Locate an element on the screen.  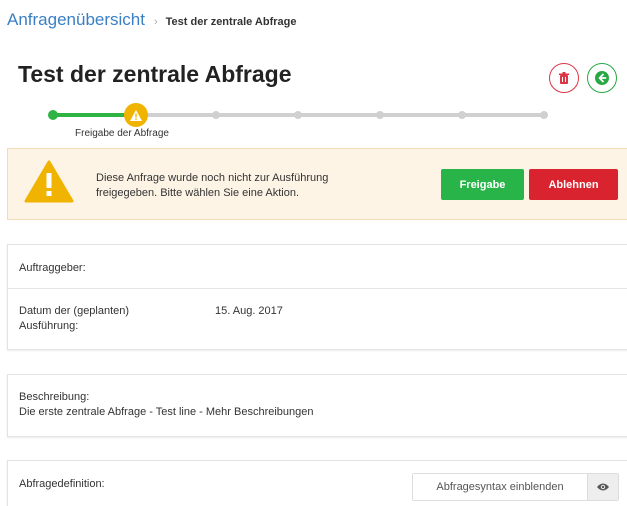
step-active-label: Freigabe der Abfrage is located at coordinates (122, 133).